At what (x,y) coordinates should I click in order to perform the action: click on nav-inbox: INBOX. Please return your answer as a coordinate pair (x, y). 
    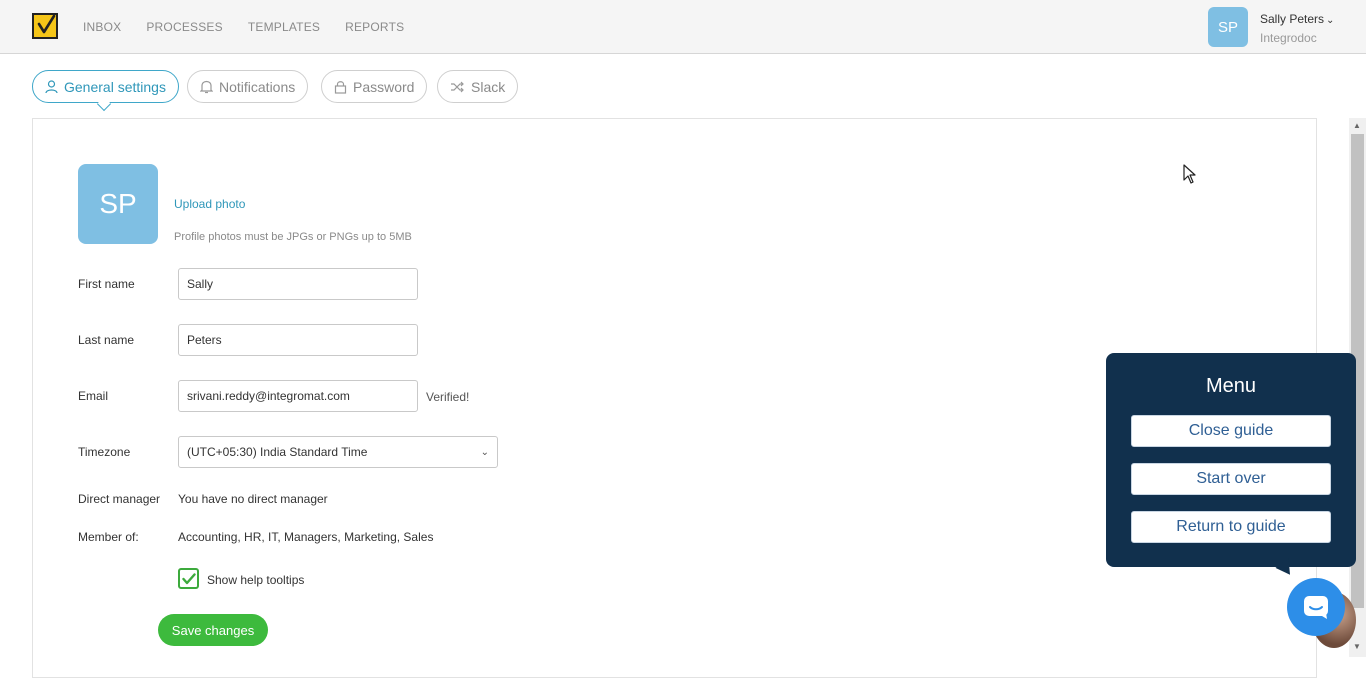
    Looking at the image, I should click on (102, 27).